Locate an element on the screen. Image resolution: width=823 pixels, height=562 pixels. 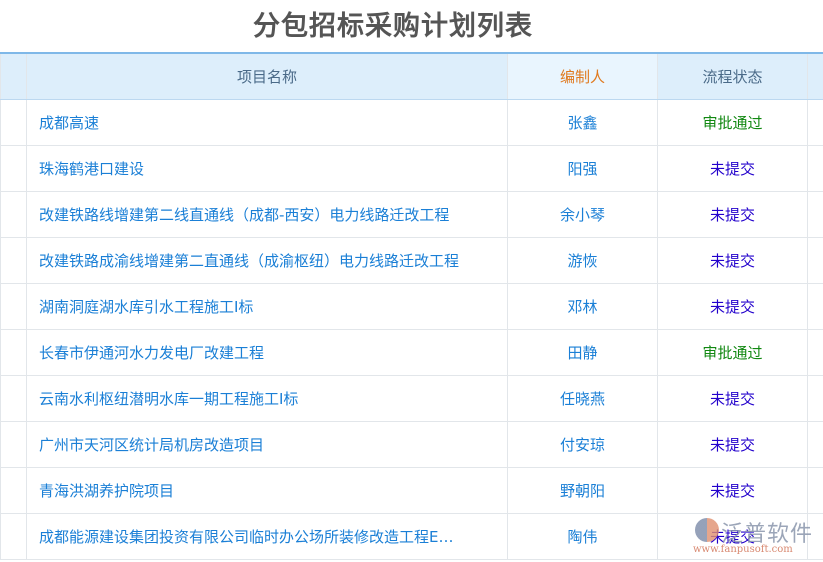
table-header: 项目名称 编制人 流程状态 is located at coordinates (411, 76).